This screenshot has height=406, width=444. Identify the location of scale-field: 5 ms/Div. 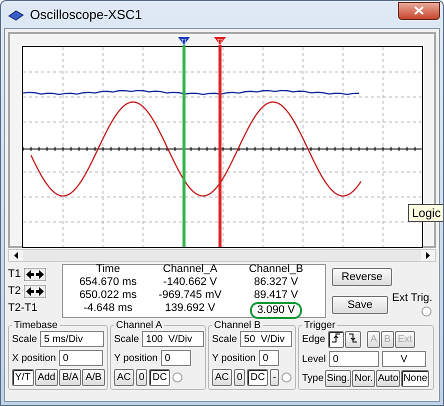
(72, 339).